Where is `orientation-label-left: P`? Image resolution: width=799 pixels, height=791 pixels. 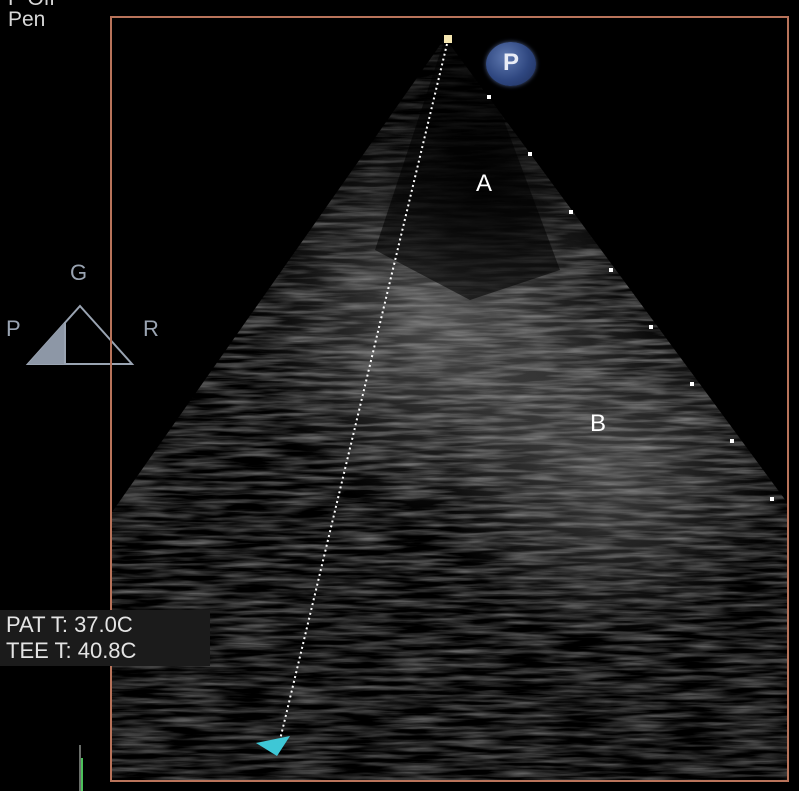
orientation-label-left: P is located at coordinates (13, 328).